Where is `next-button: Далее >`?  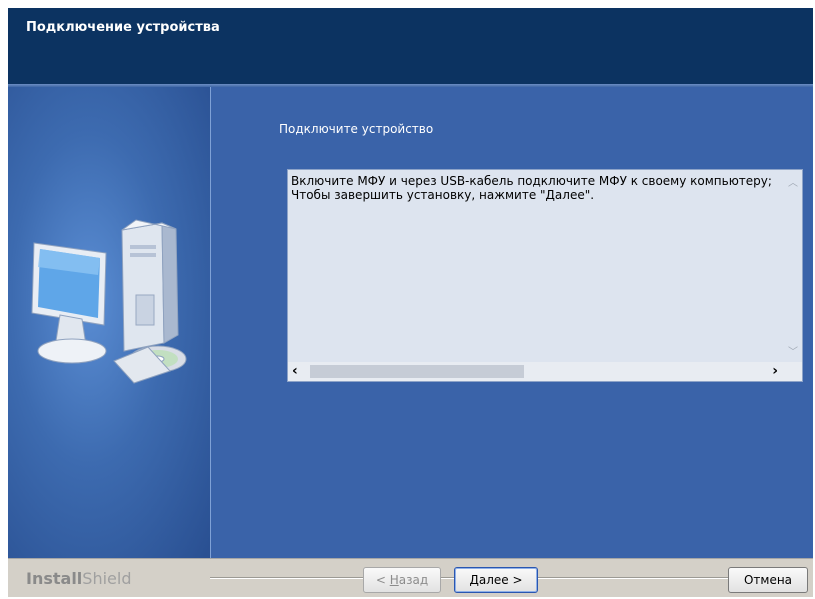 next-button: Далее > is located at coordinates (496, 580).